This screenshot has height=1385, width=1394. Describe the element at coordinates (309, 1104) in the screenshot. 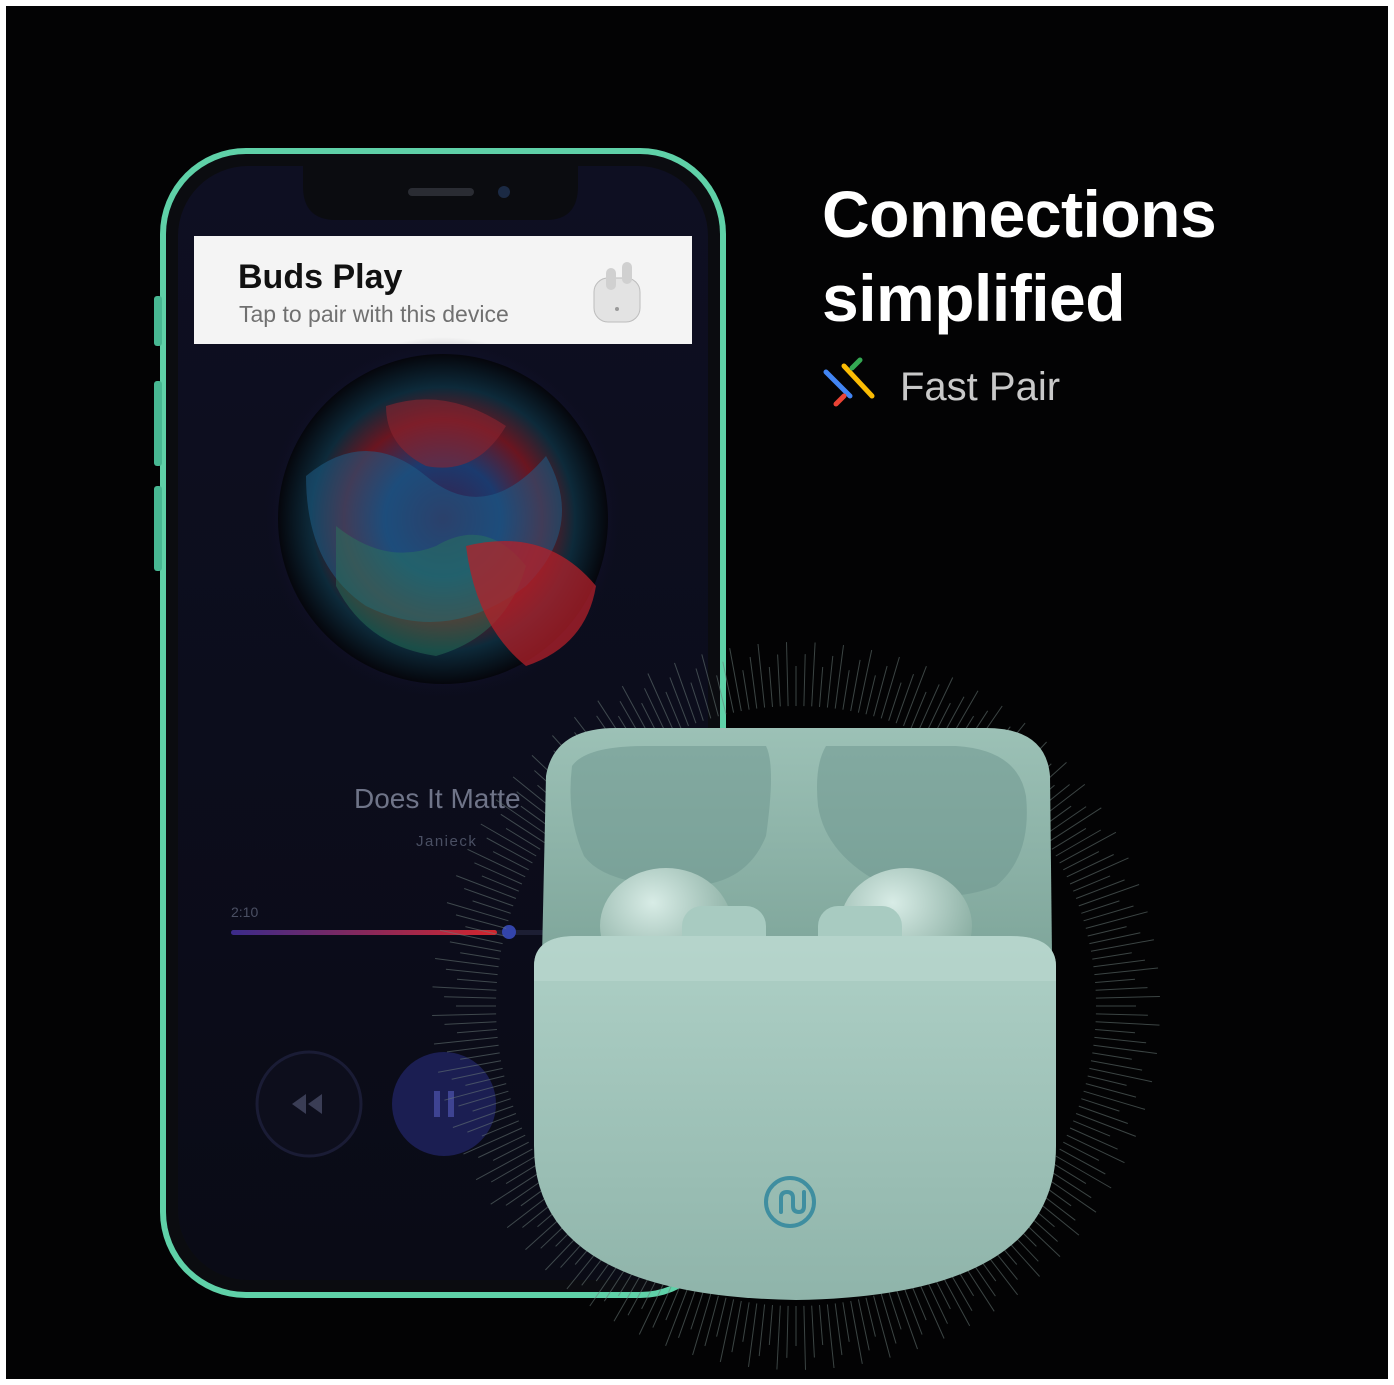

I see `rewind-button` at that location.